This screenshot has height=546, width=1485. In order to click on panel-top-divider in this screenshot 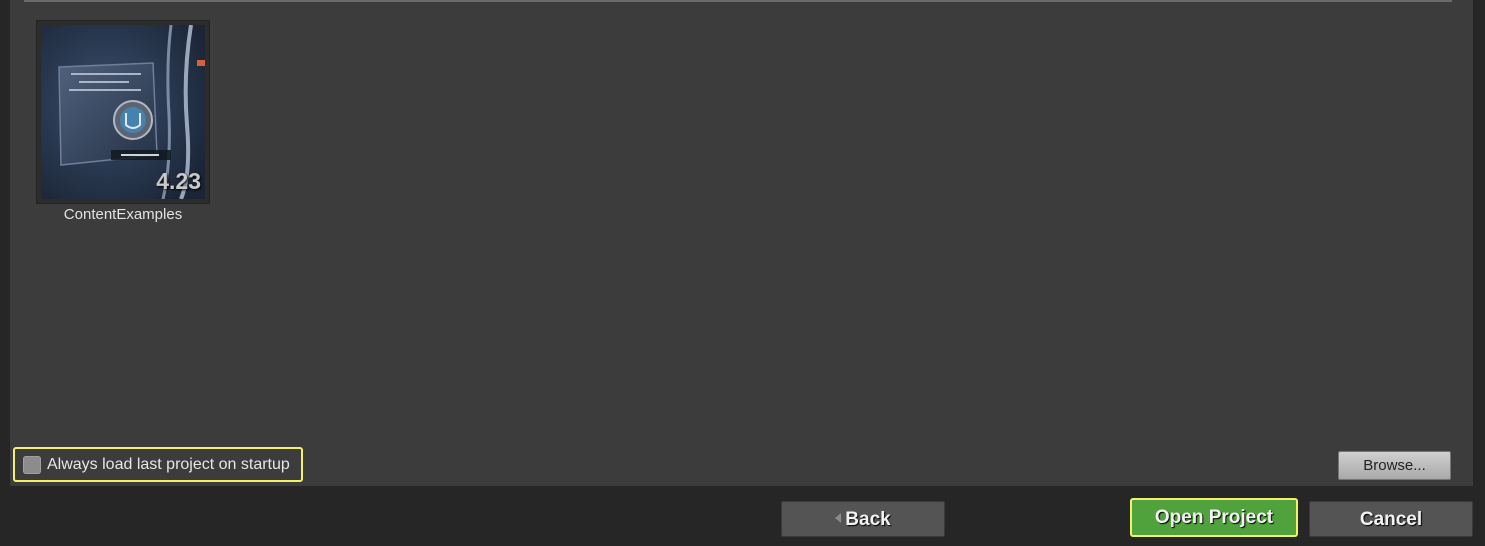, I will do `click(738, 1)`.